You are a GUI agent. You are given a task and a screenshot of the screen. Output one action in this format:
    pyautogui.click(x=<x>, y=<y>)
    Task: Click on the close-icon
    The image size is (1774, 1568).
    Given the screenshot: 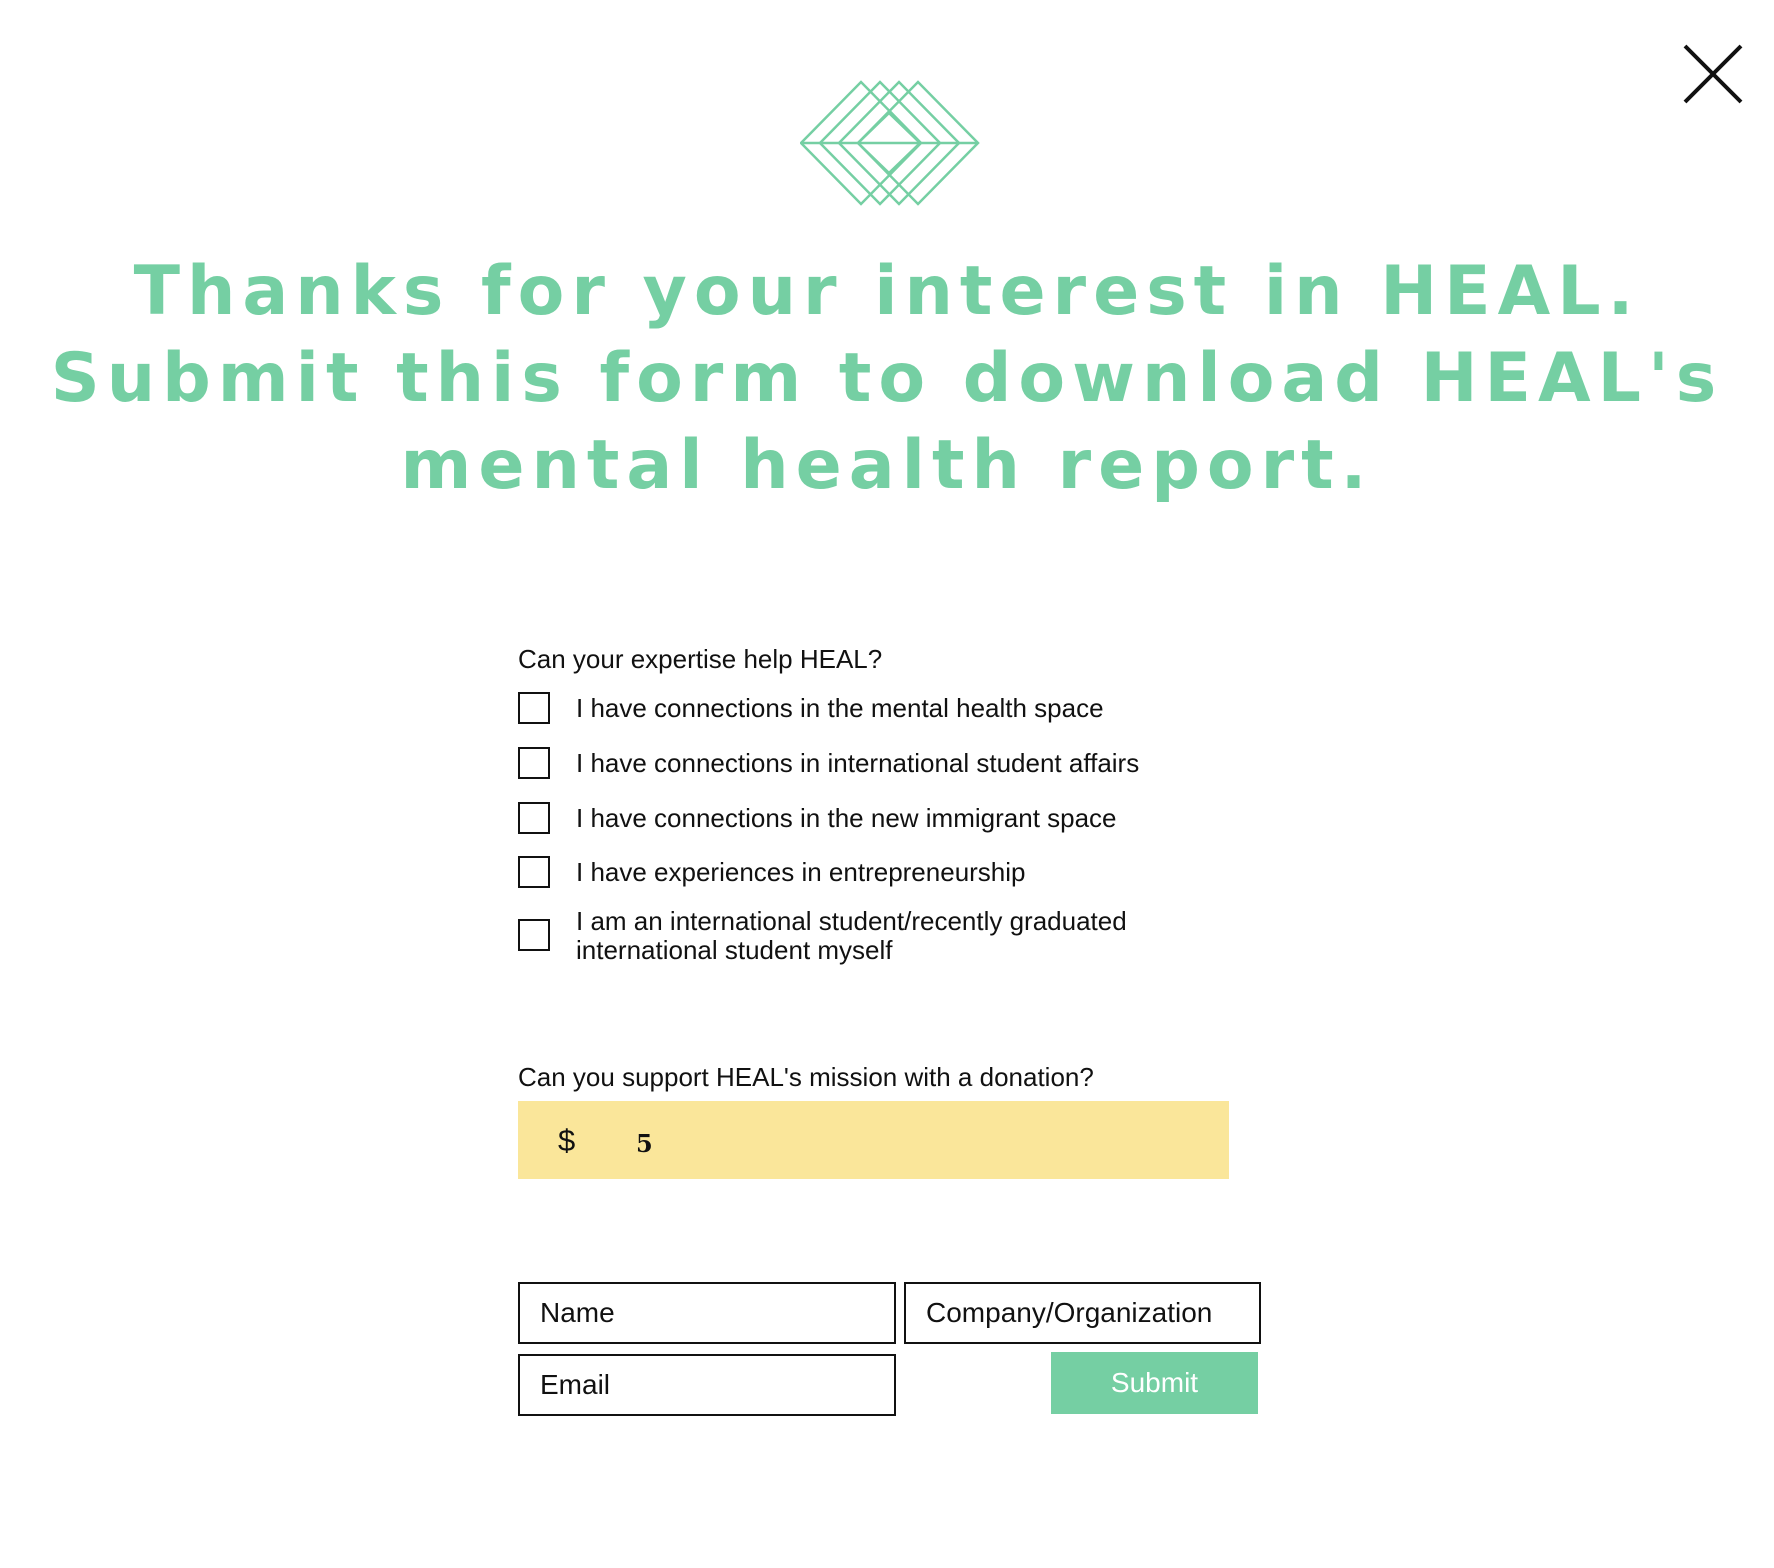 What is the action you would take?
    pyautogui.click(x=1713, y=74)
    